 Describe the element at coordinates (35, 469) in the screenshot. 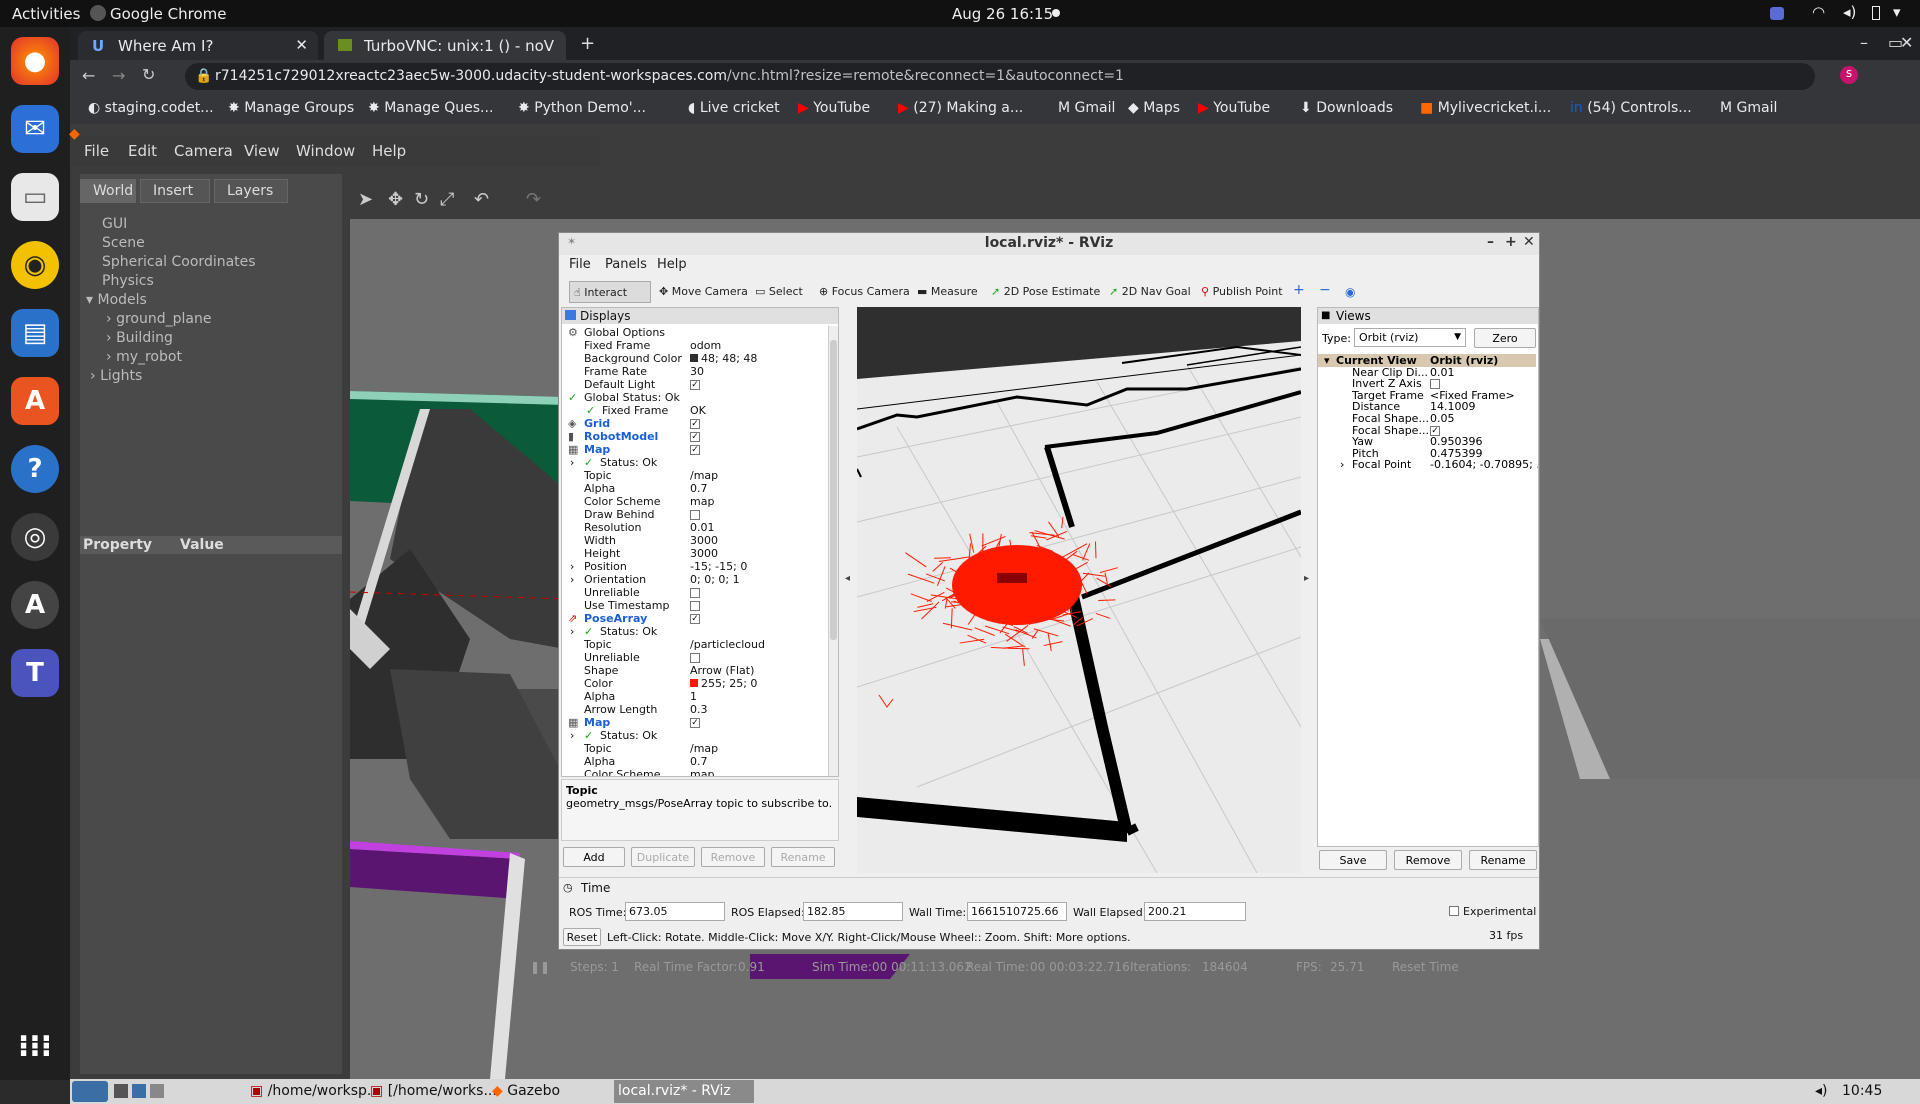

I see `help-icon: ?` at that location.